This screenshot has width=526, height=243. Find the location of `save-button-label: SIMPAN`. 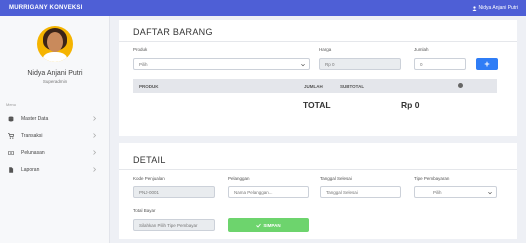

save-button-label: SIMPAN is located at coordinates (272, 225).